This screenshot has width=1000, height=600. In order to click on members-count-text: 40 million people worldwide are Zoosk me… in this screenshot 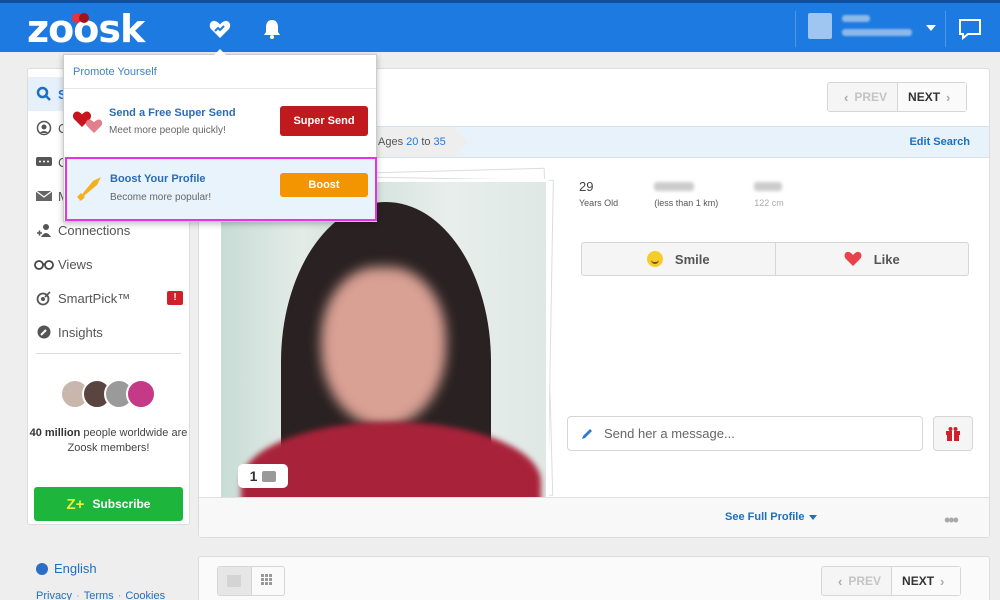, I will do `click(108, 441)`.